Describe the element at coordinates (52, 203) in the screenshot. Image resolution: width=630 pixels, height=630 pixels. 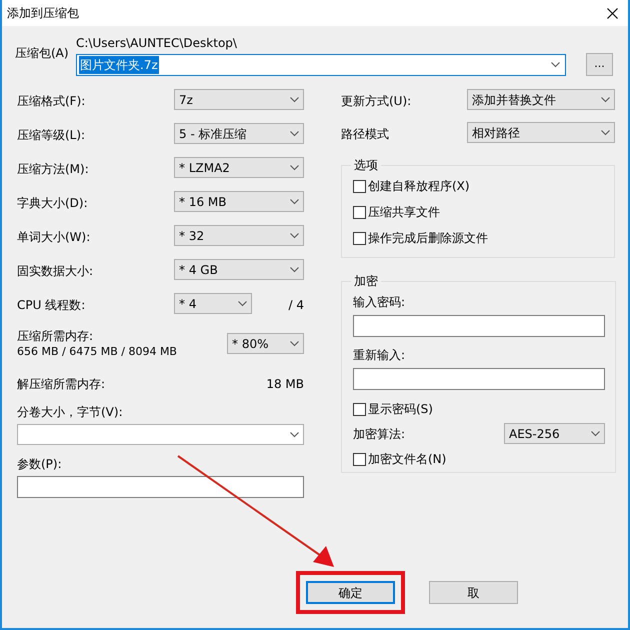
I see `setting-label: 字典大小(D):` at that location.